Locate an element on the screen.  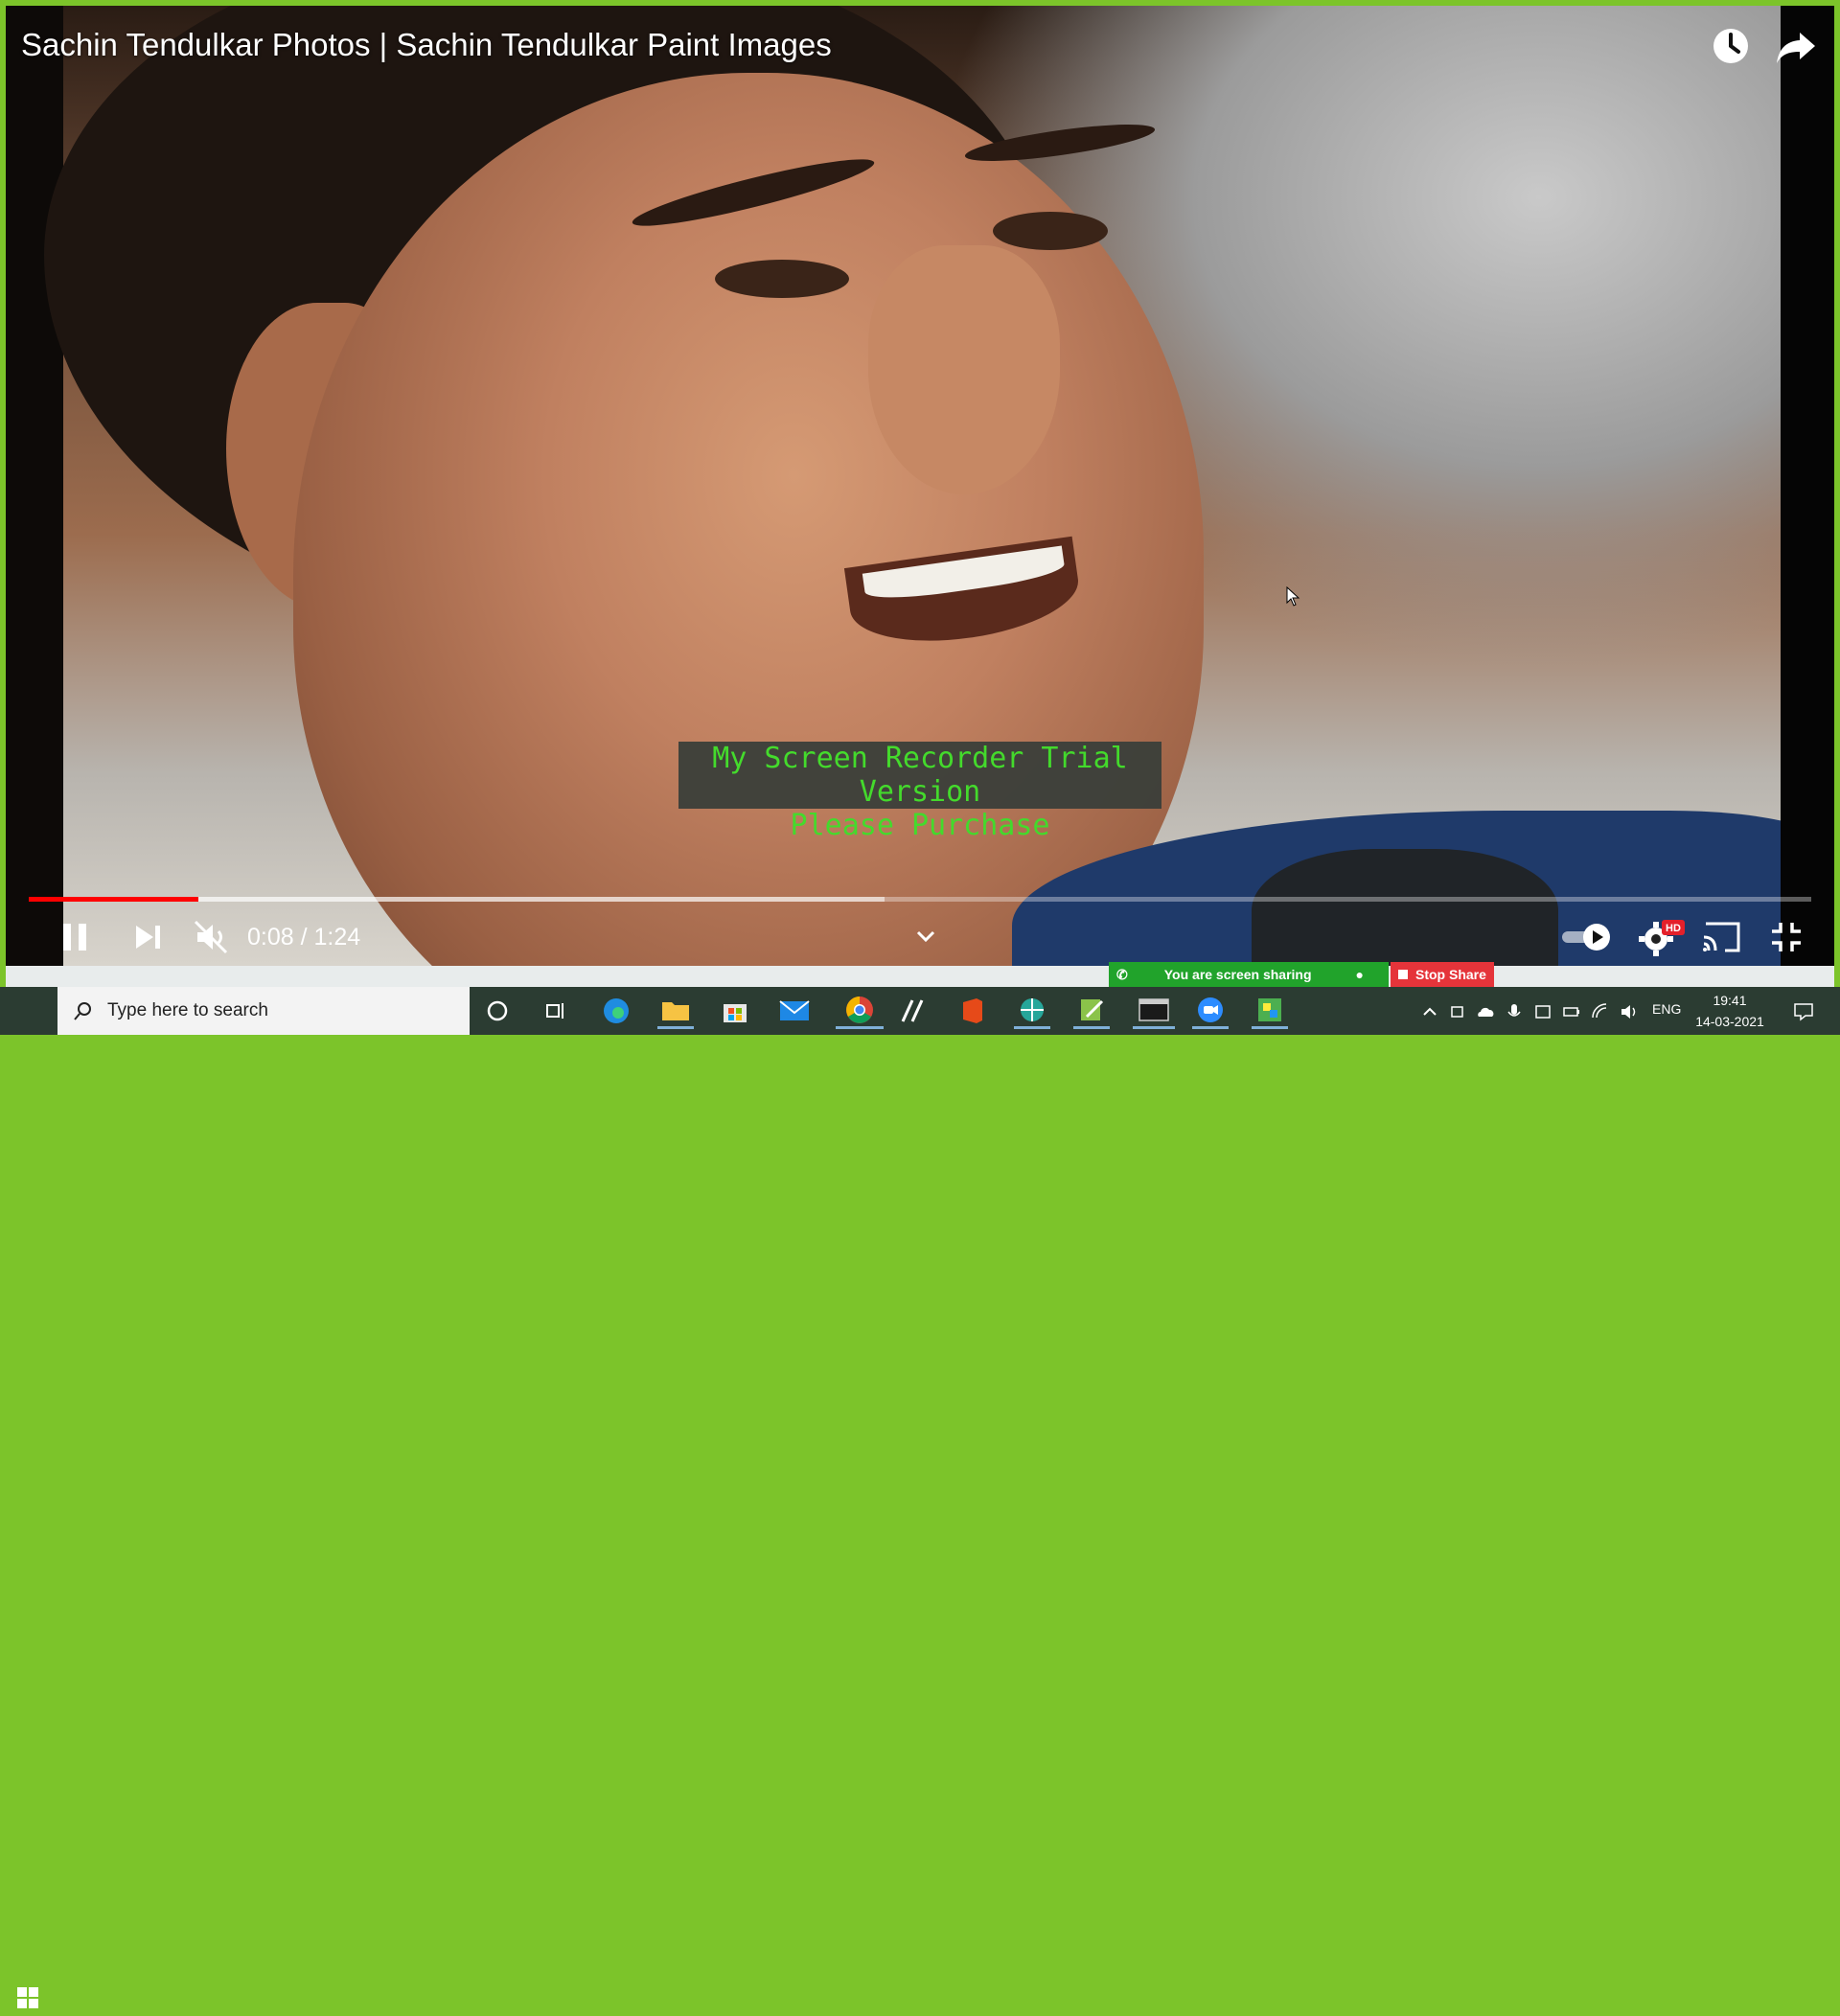
windows-icon is located at coordinates (27, 1997).